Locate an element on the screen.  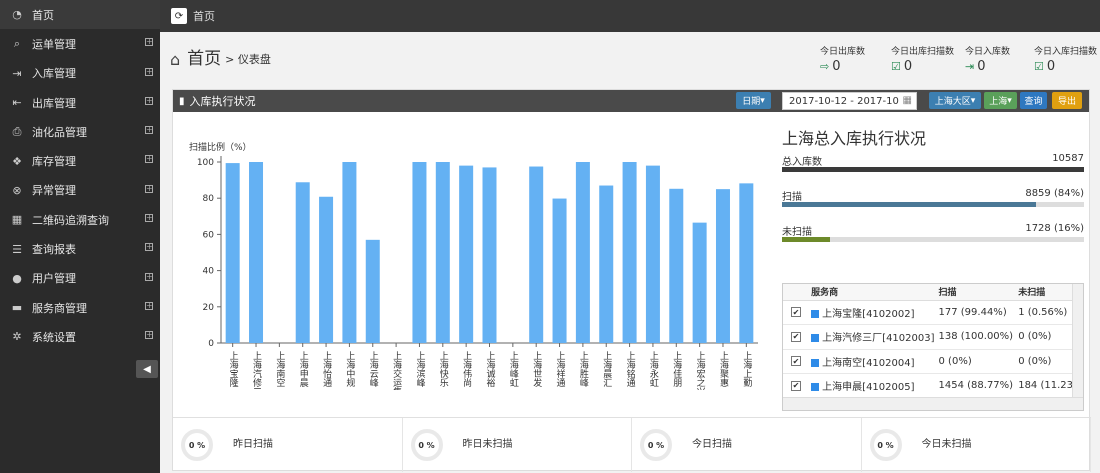
summary-label: 总入库数 is located at coordinates (802, 162).